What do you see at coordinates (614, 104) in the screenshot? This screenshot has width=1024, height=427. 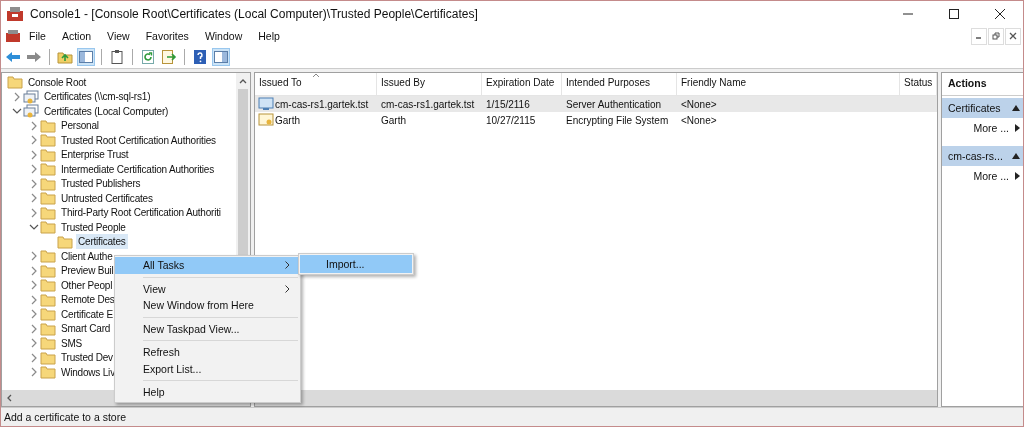 I see `table-cell: Server Authentication` at bounding box center [614, 104].